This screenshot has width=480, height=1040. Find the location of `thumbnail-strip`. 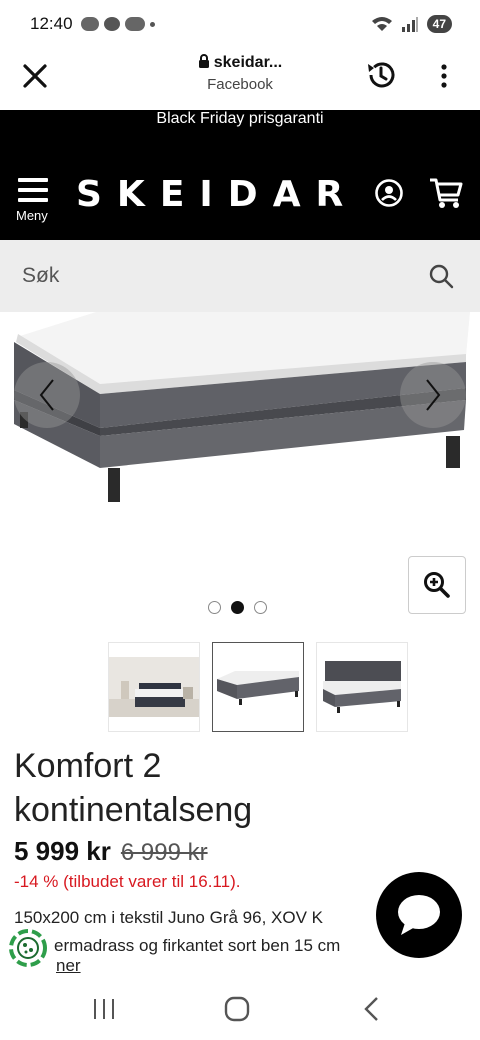

thumbnail-strip is located at coordinates (258, 687).